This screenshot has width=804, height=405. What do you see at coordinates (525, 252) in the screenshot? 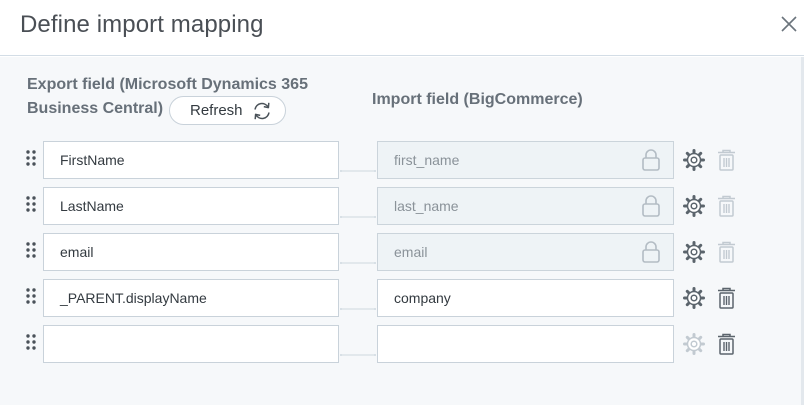
I see `import-field-input: email` at bounding box center [525, 252].